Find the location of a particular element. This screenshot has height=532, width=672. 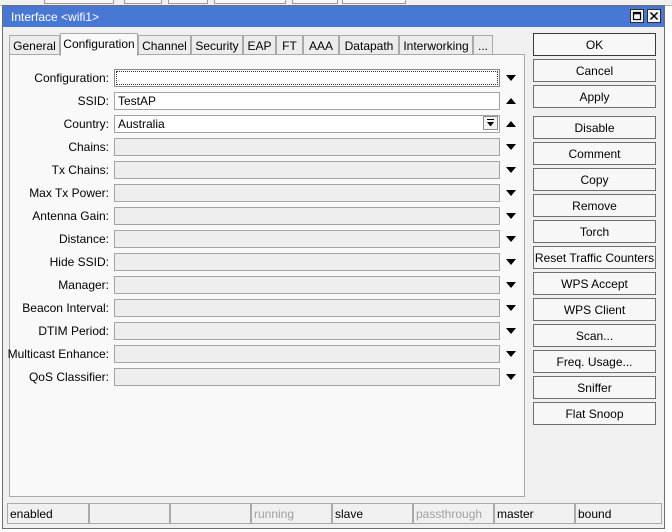

tab-channel: Channel is located at coordinates (164, 45).